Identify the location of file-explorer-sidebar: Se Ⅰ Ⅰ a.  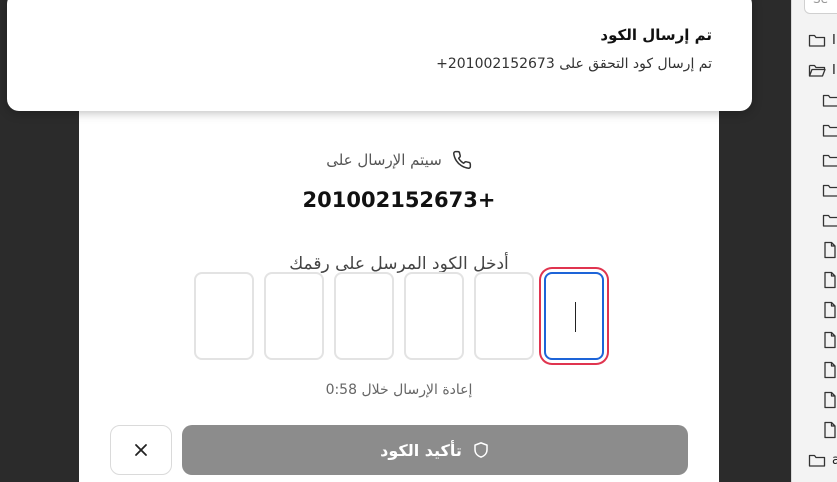
(814, 241).